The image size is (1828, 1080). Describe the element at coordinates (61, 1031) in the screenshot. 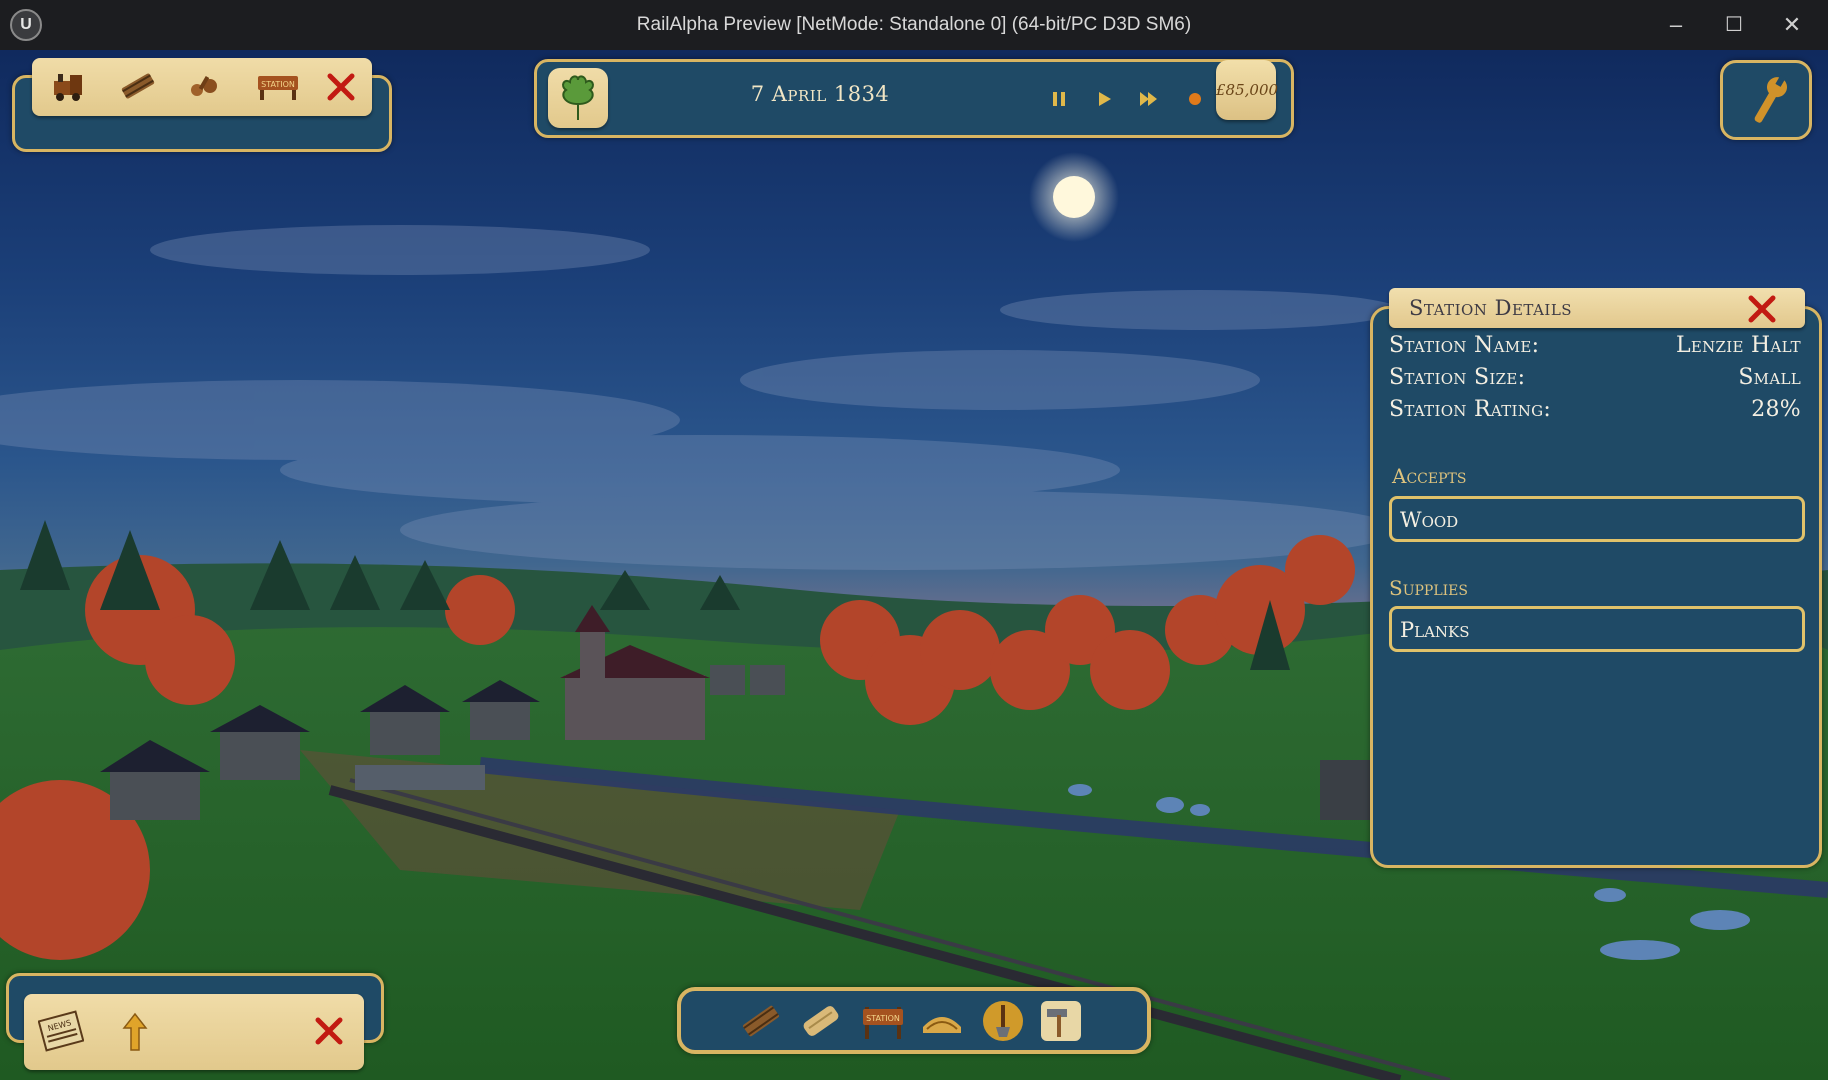

I see `newspaper-icon: NEWS` at that location.